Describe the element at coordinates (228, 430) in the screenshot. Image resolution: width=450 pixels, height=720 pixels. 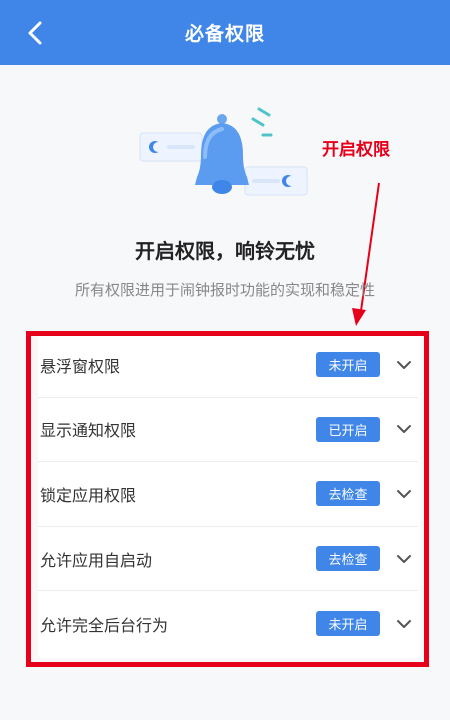
I see `permission-row-notifications: 显示通知权限 已开启` at that location.